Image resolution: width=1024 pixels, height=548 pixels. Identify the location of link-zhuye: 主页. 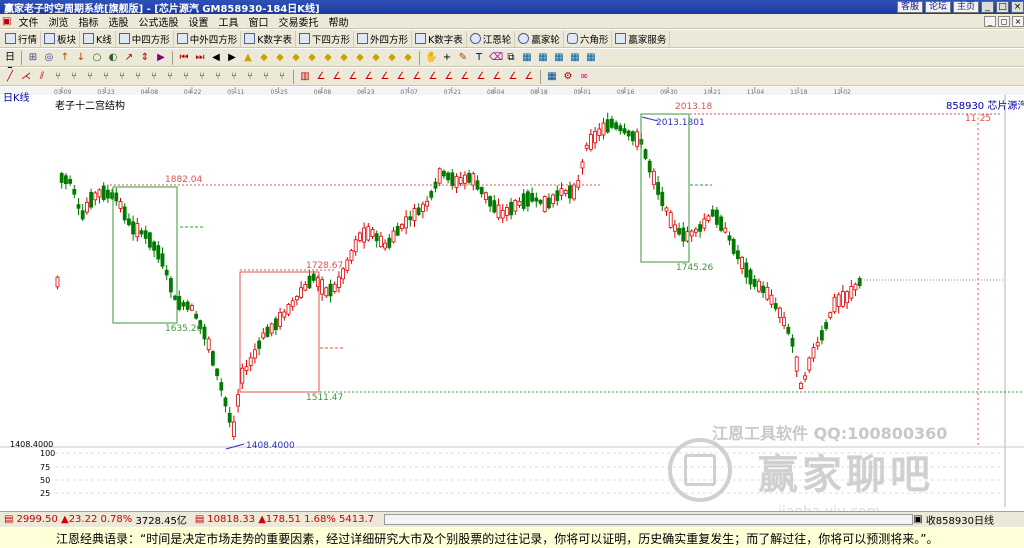
(965, 7).